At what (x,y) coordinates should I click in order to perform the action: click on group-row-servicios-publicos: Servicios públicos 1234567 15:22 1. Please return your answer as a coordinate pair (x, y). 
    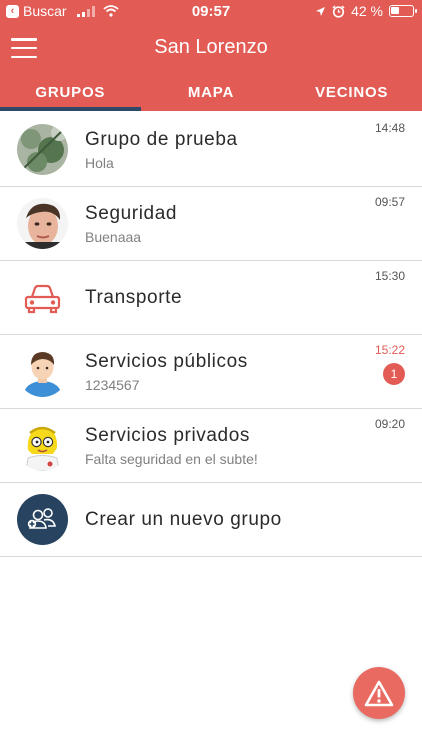
    Looking at the image, I should click on (211, 372).